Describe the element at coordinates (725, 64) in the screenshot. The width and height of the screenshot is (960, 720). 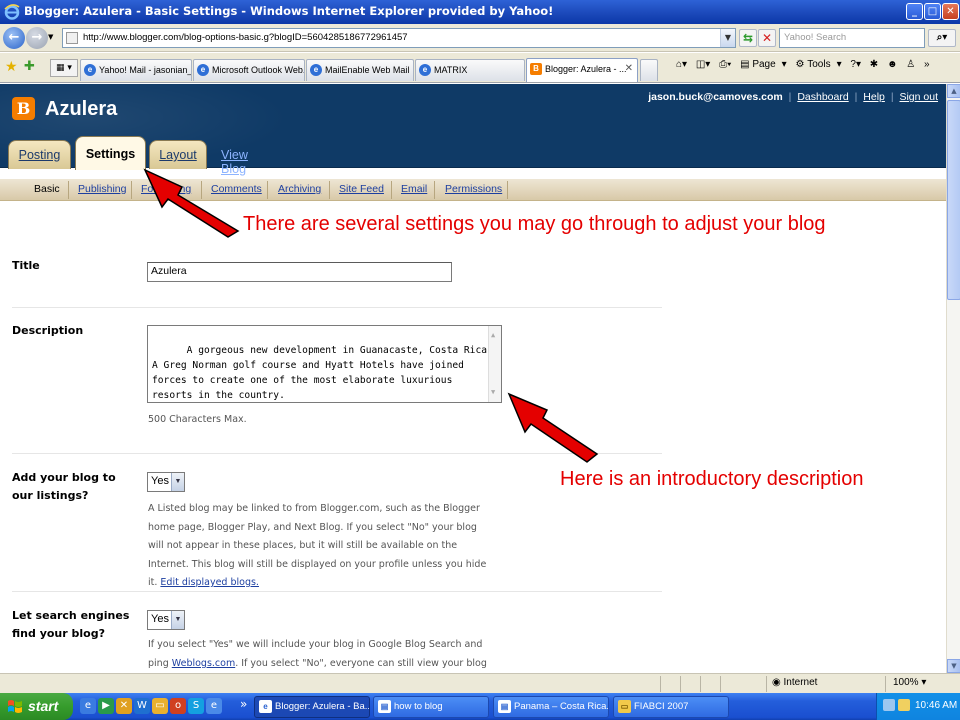
I see `print-icon: ⎙▾` at that location.